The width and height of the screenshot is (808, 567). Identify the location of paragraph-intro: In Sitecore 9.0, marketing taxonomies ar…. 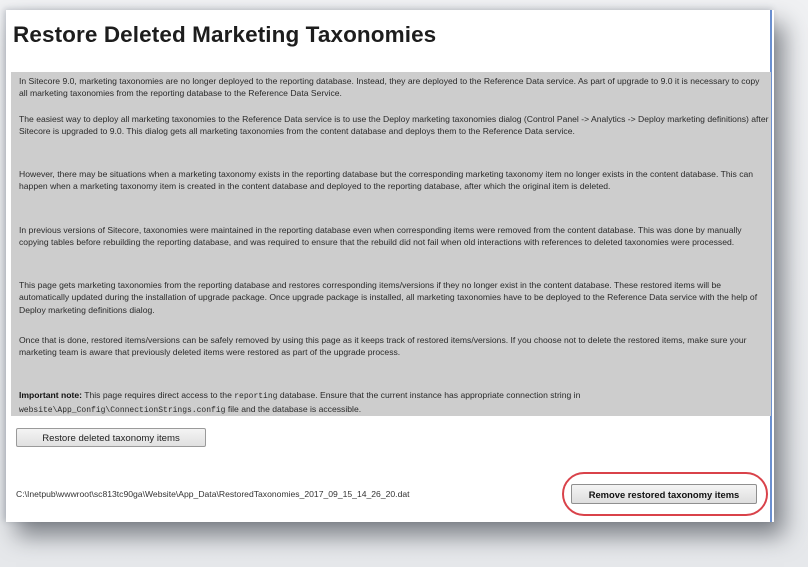
(389, 87).